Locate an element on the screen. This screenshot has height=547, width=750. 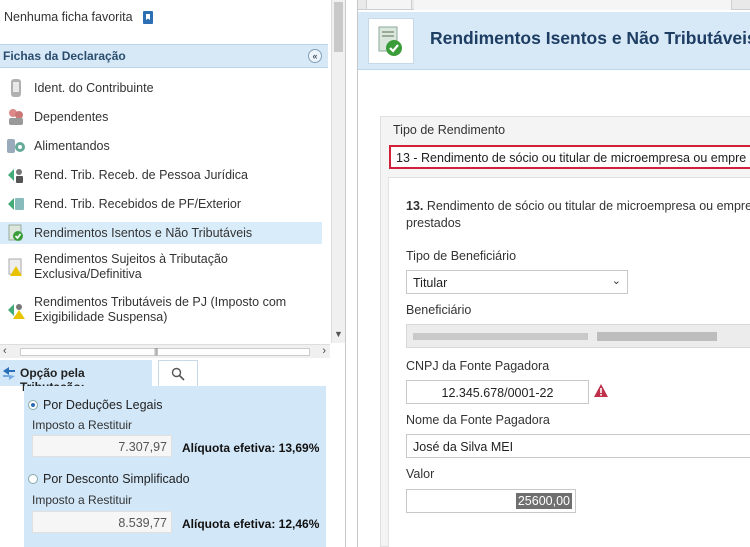
page-title: Rendimentos Isentos e Não Tributáveis is located at coordinates (590, 38).